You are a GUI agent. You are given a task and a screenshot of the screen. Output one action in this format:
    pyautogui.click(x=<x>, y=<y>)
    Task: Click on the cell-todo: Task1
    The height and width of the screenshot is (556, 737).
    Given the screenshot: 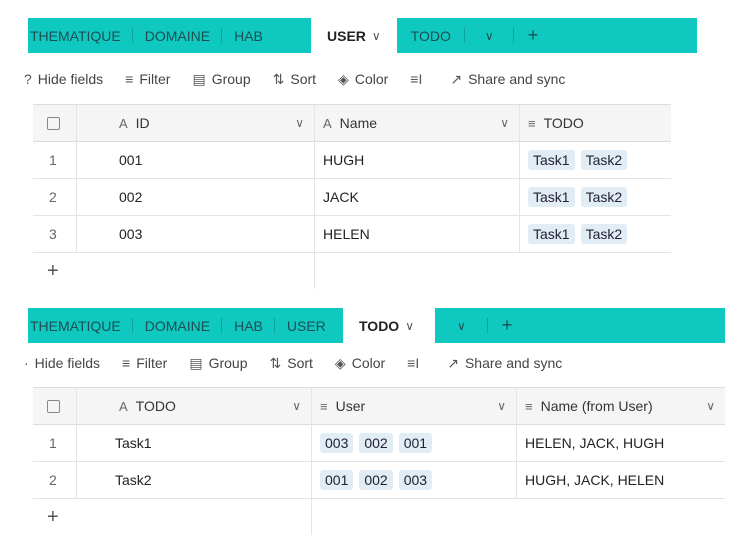 What is the action you would take?
    pyautogui.click(x=194, y=443)
    